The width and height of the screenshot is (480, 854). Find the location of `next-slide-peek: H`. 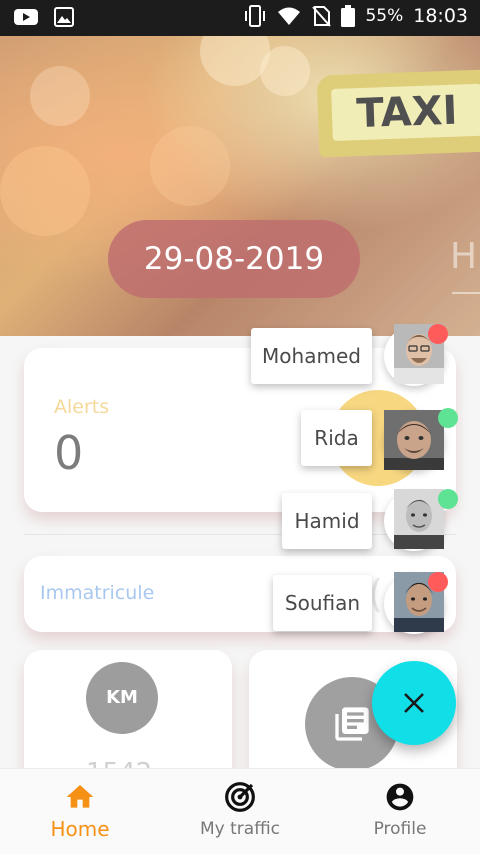

next-slide-peek: H is located at coordinates (464, 256).